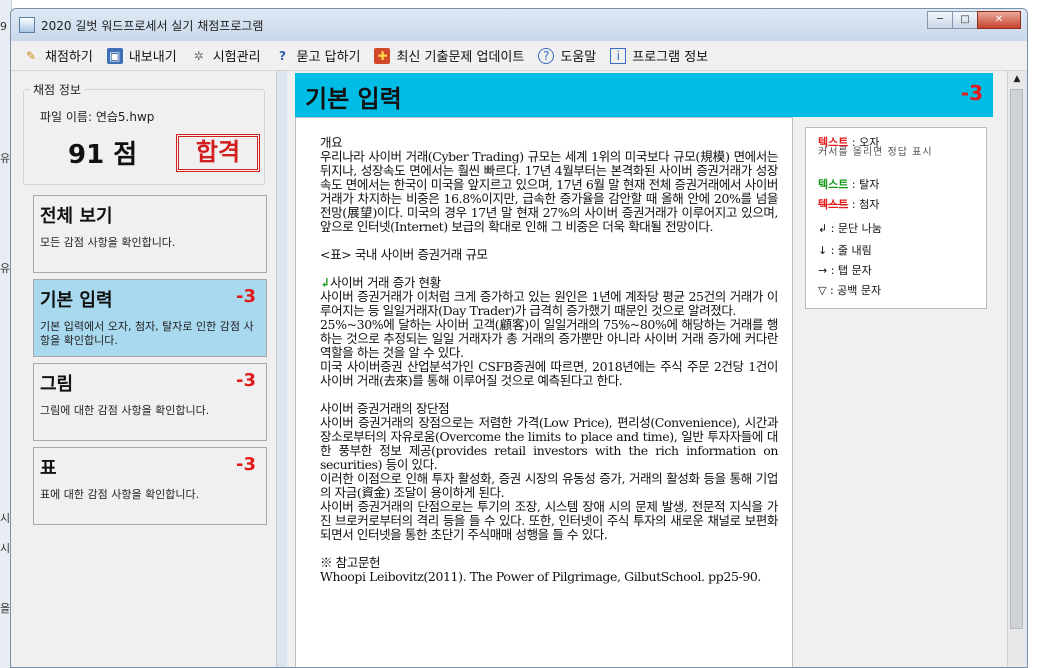  What do you see at coordinates (833, 184) in the screenshot?
I see `legend-omit-word: 텍스트` at bounding box center [833, 184].